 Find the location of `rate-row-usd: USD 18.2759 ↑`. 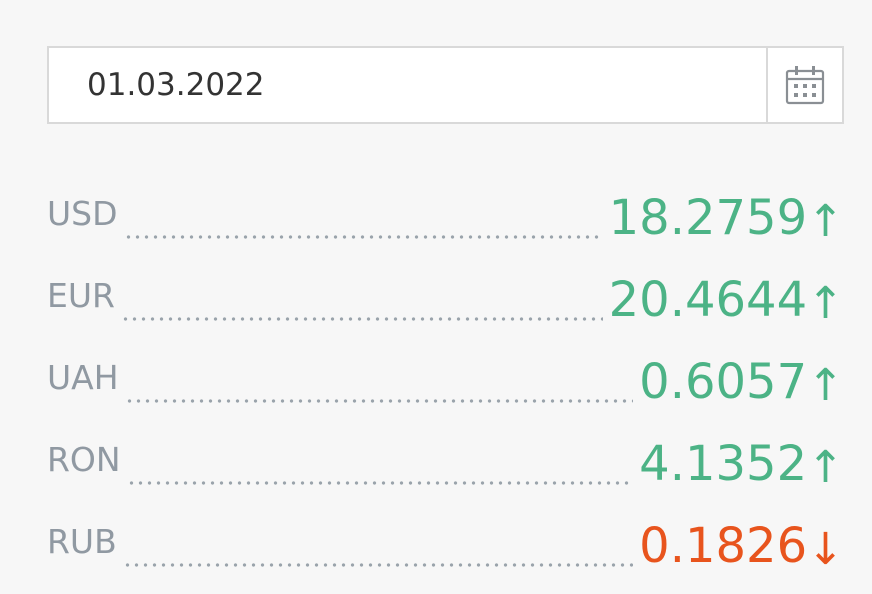

rate-row-usd: USD 18.2759 ↑ is located at coordinates (445, 203).